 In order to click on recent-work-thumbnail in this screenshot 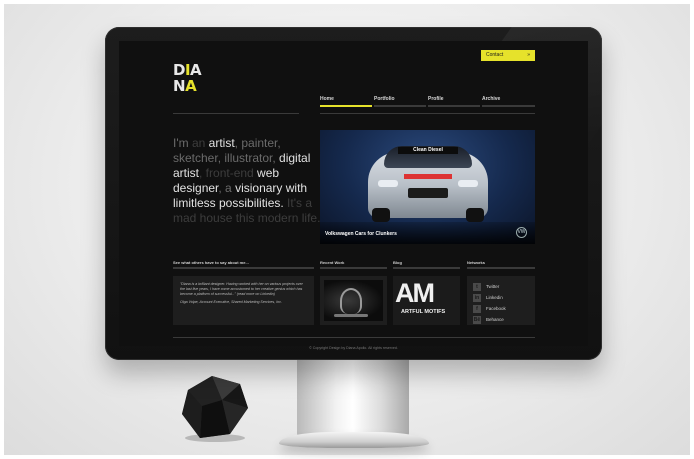, I will do `click(353, 300)`.